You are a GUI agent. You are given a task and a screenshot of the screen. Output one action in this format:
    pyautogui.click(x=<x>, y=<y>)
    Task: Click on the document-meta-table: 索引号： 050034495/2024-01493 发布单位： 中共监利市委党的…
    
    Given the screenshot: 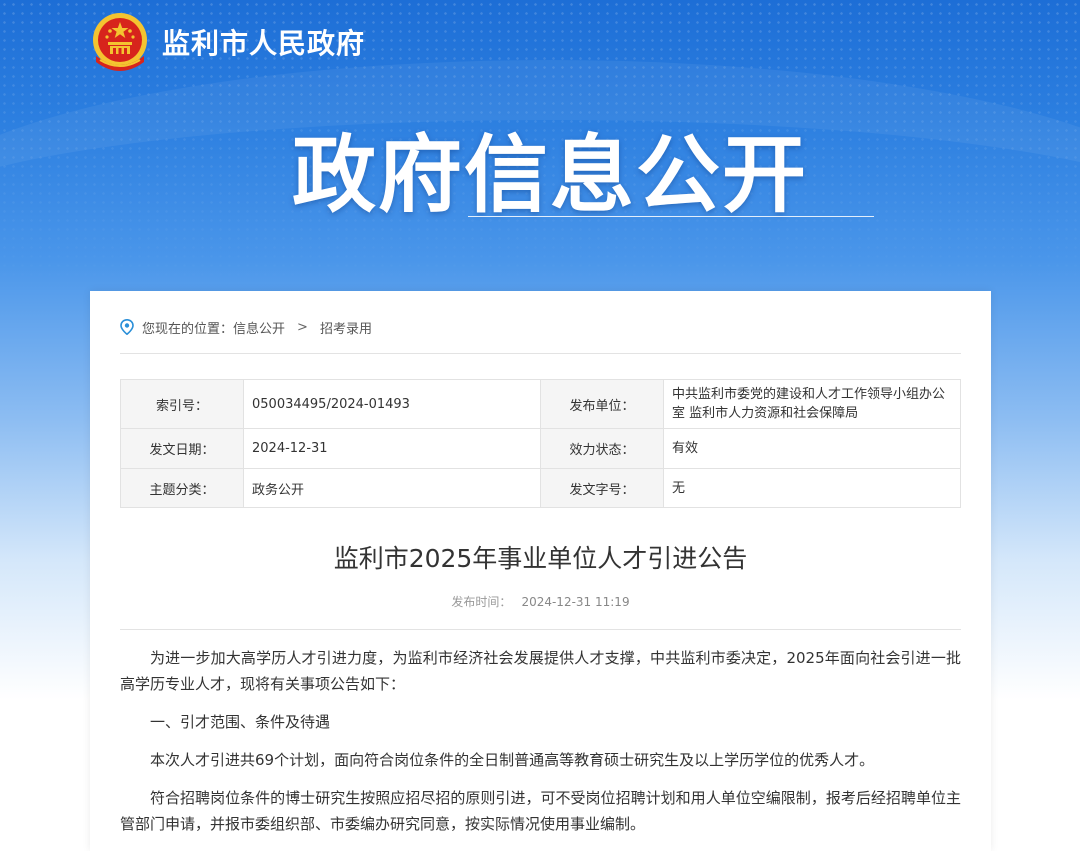 What is the action you would take?
    pyautogui.click(x=540, y=443)
    